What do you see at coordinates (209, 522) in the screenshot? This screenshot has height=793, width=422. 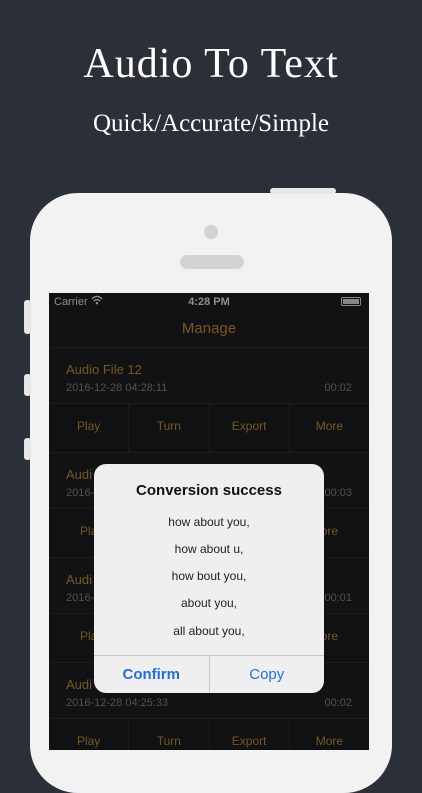 I see `transcription-line: how about you,` at bounding box center [209, 522].